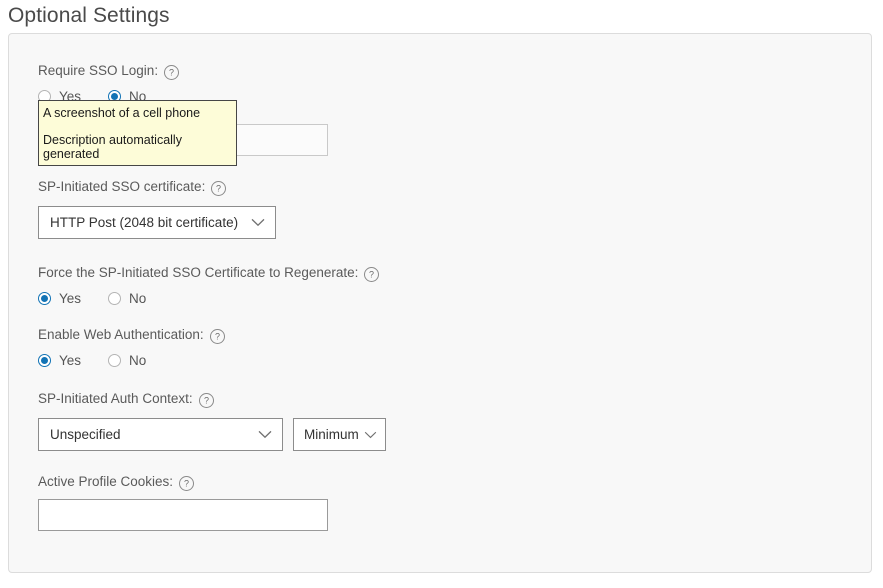 Image resolution: width=883 pixels, height=588 pixels. What do you see at coordinates (388, 83) in the screenshot?
I see `field-require-sso-login: Require SSO Login: ? Yes No` at bounding box center [388, 83].